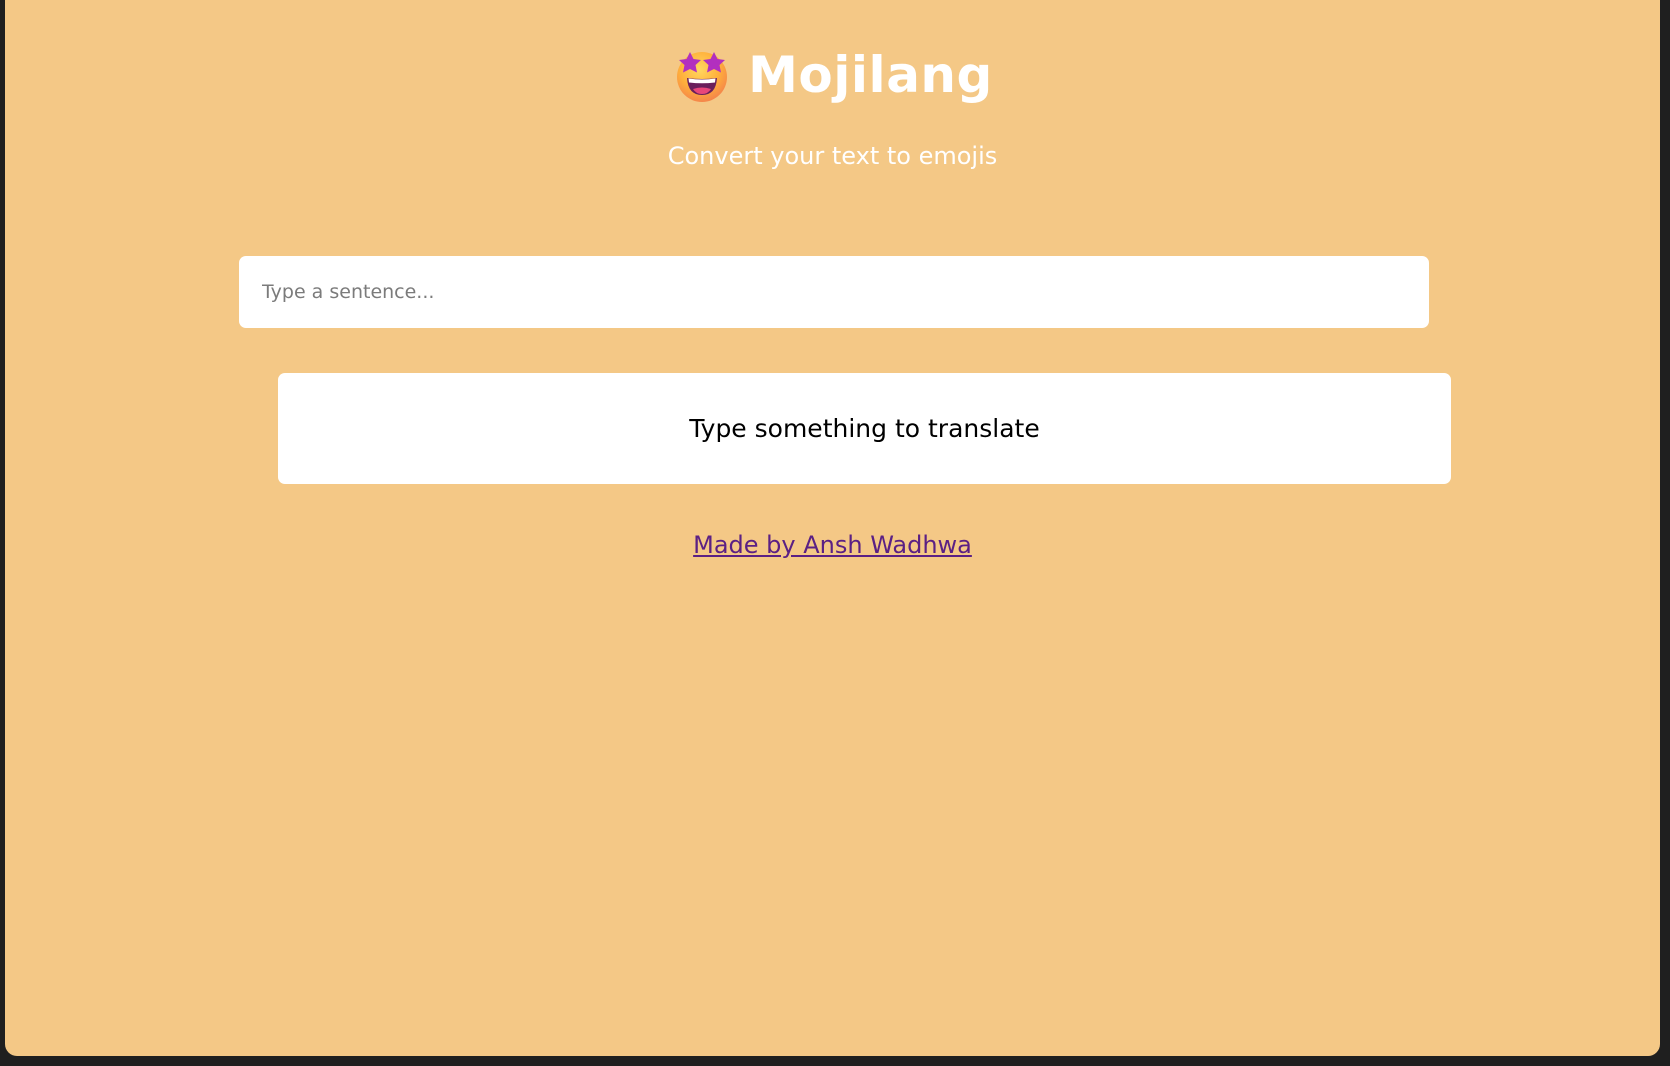 The height and width of the screenshot is (1066, 1670). I want to click on app-title: Mojilang, so click(870, 75).